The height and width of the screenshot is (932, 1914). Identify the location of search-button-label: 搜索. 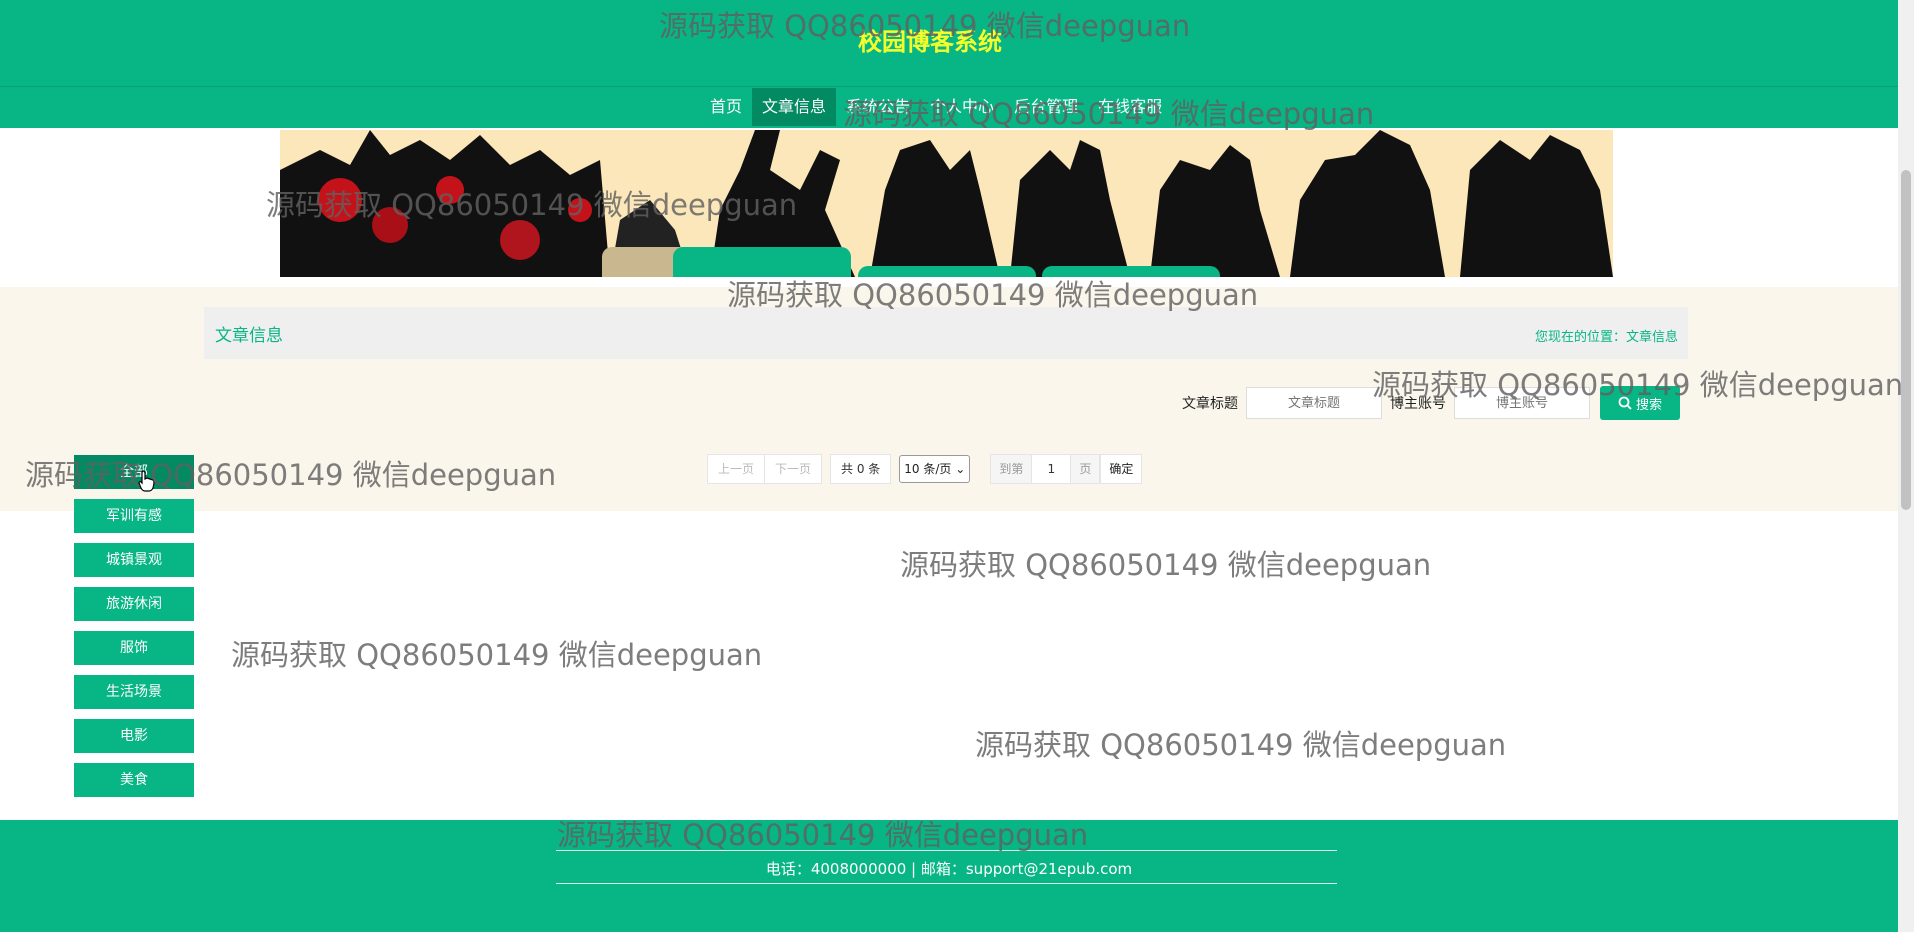
(1648, 405).